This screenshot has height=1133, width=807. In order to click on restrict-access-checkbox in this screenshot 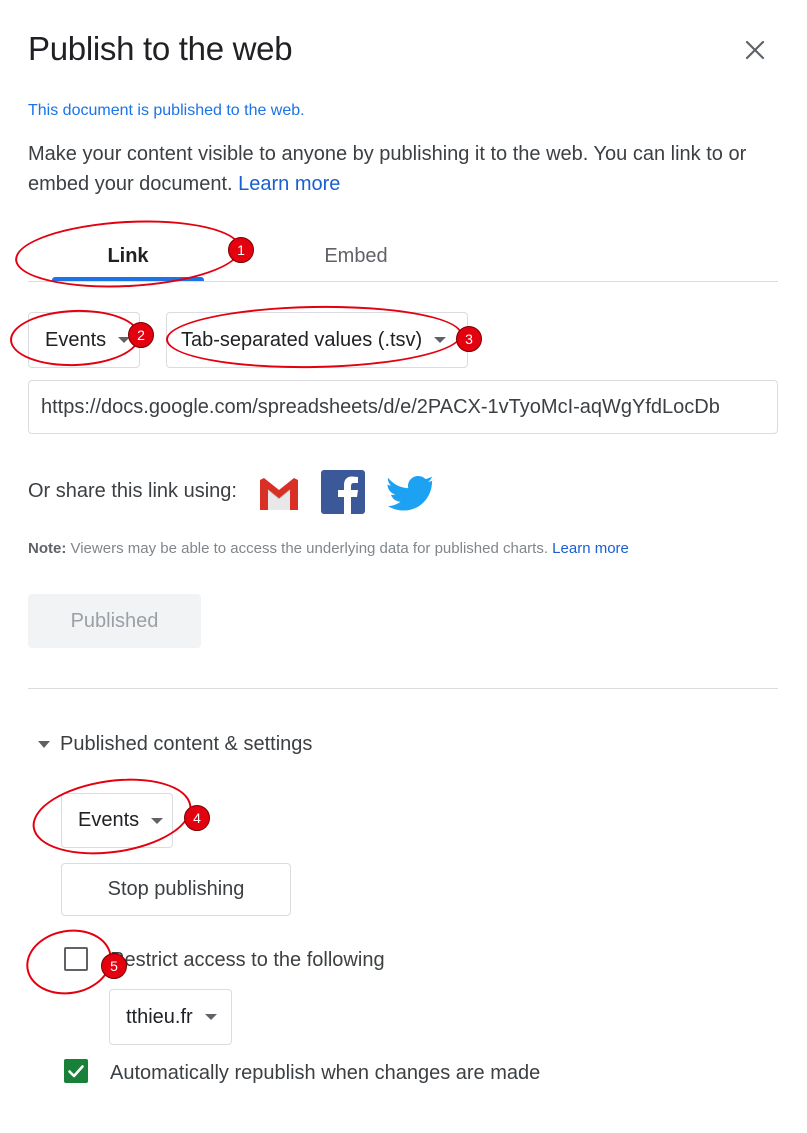, I will do `click(76, 959)`.